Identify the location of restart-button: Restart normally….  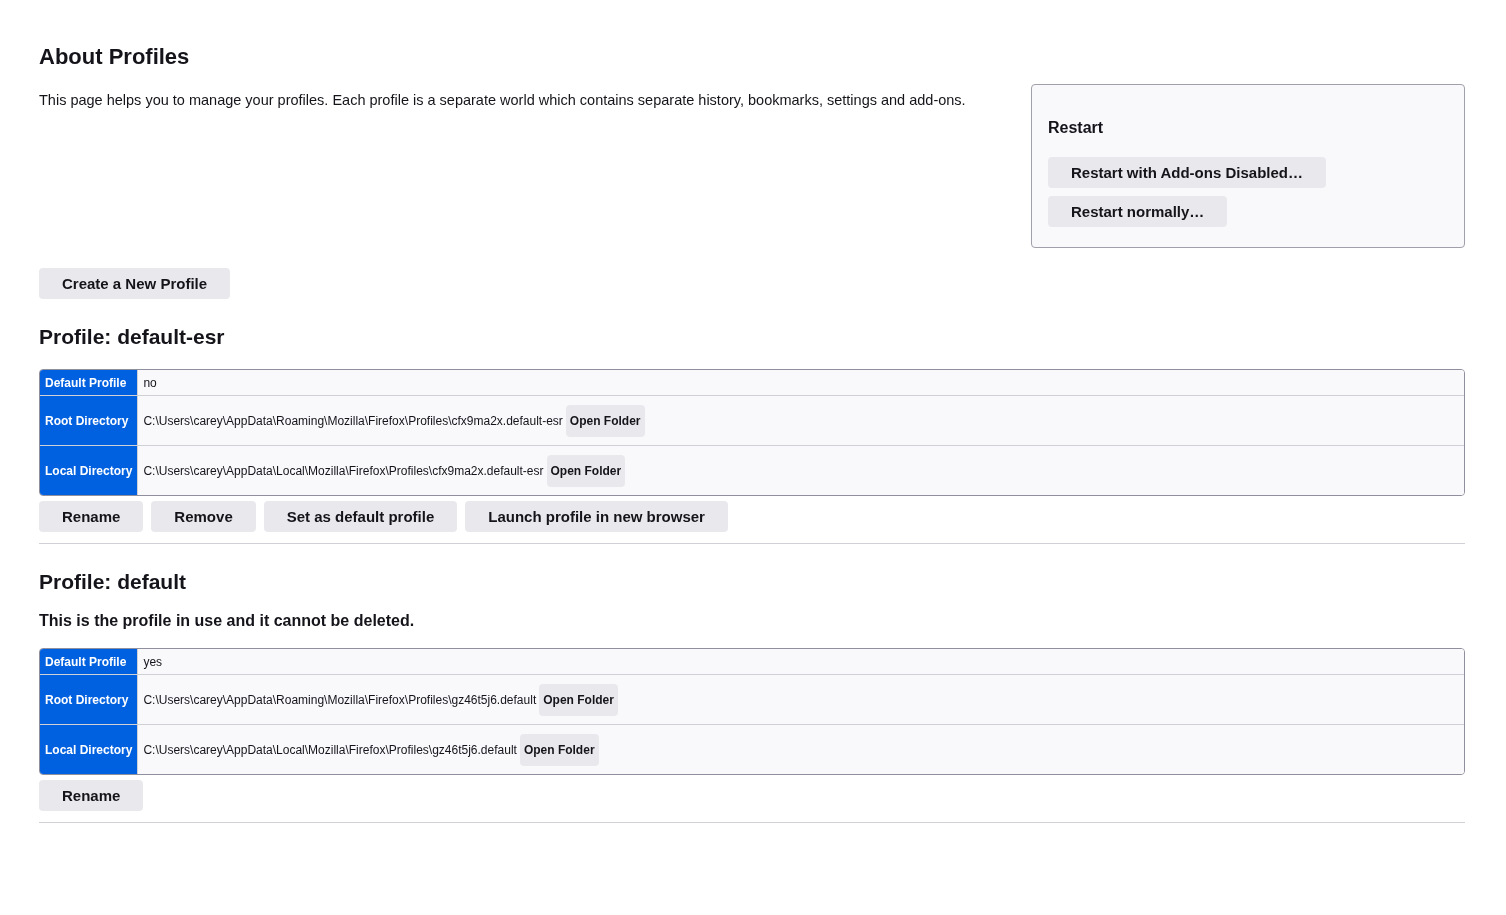
(1138, 211).